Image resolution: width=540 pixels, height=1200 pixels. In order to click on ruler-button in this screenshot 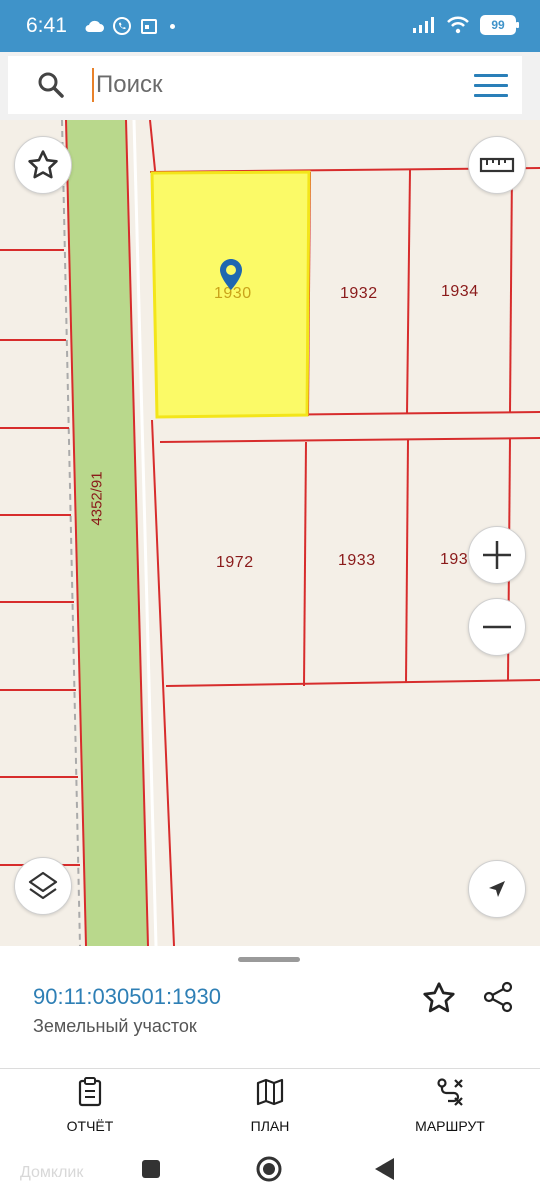, I will do `click(497, 165)`.